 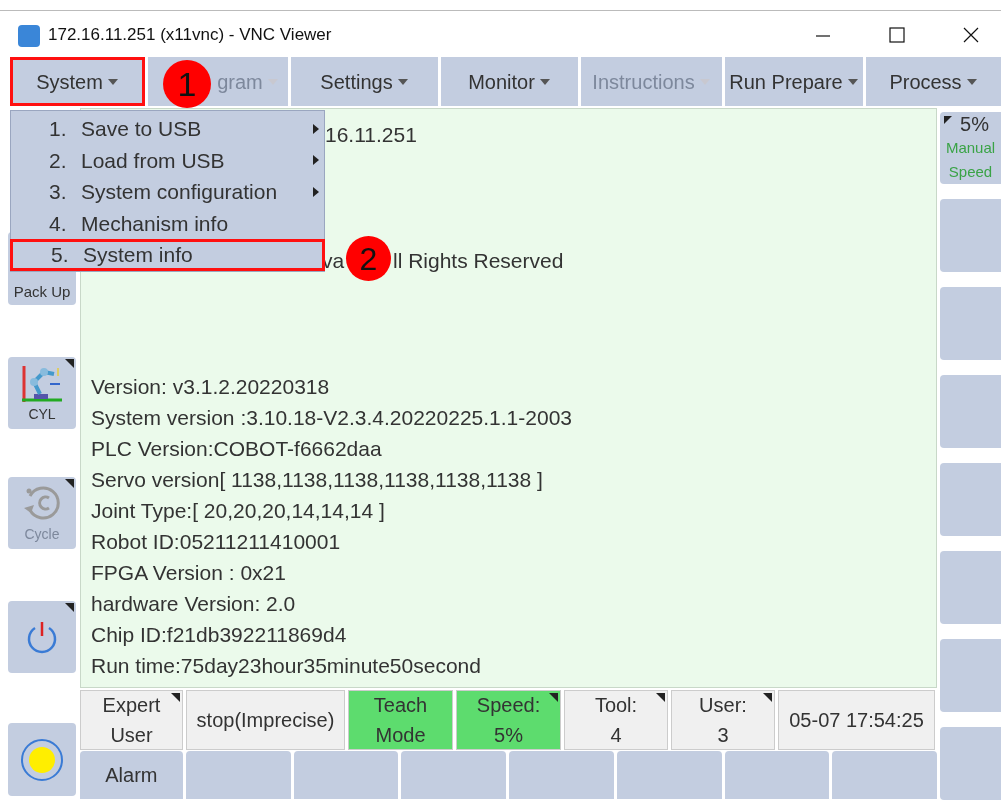 What do you see at coordinates (238, 511) in the screenshot?
I see `info-line: Joint Type:[ 20,20,20,14,14,14 ]` at bounding box center [238, 511].